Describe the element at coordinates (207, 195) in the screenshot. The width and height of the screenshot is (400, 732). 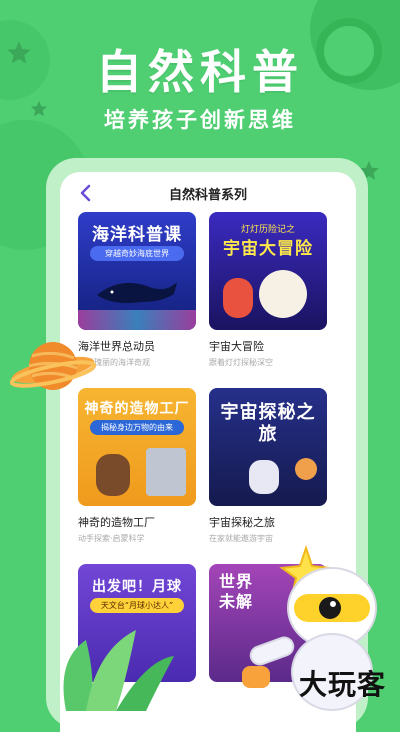
I see `nav-title: 自然科普系列` at that location.